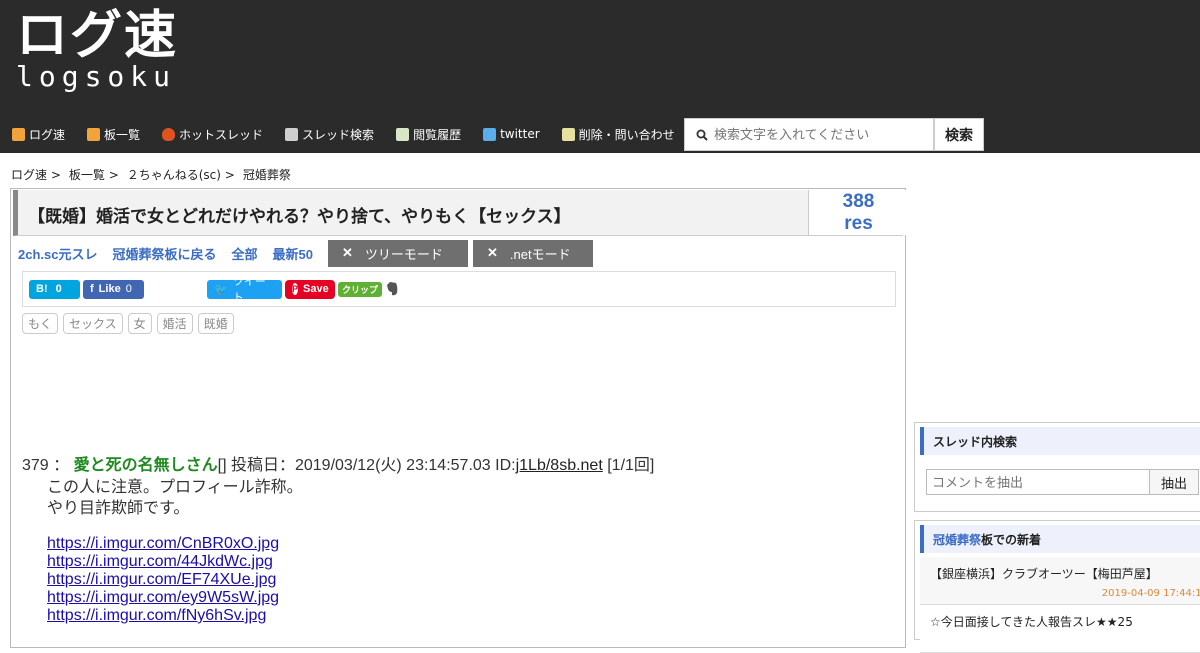  What do you see at coordinates (360, 289) in the screenshot?
I see `clip-button: クリップ` at bounding box center [360, 289].